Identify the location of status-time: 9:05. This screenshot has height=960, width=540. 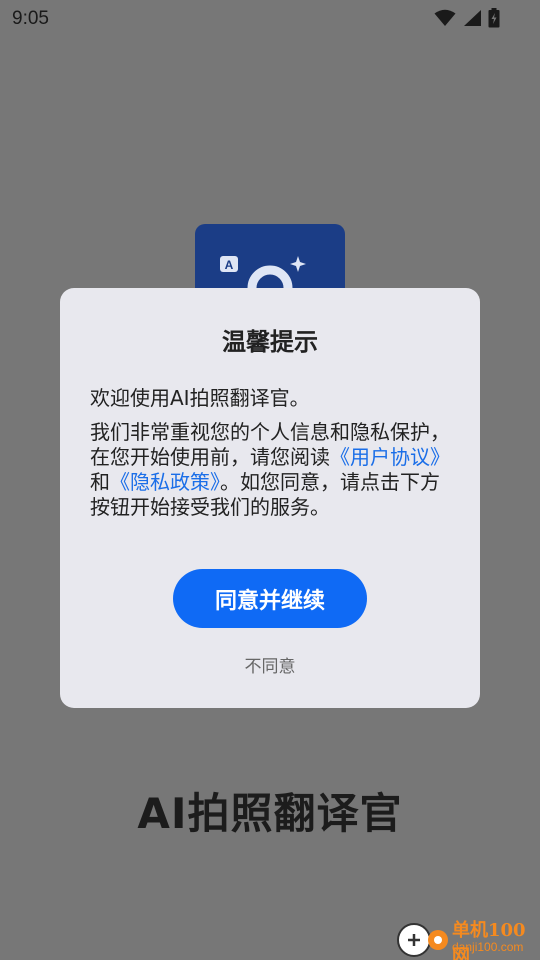
(30, 18).